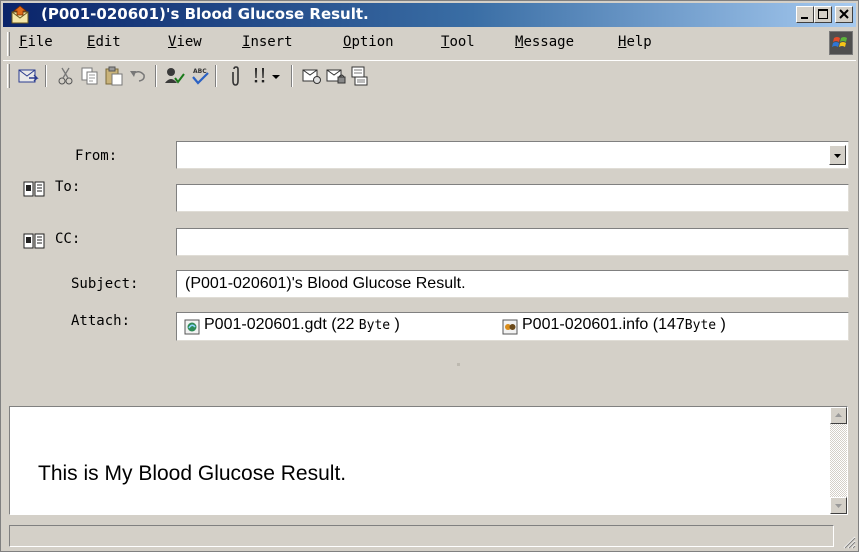  I want to click on subject-field: (P001-020601)'s Blood Glucose Result., so click(512, 284).